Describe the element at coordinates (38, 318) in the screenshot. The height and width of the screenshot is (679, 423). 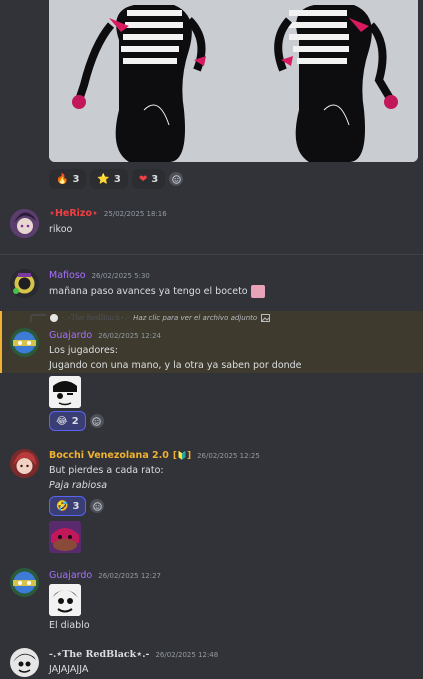
I see `reply-spine-icon` at that location.